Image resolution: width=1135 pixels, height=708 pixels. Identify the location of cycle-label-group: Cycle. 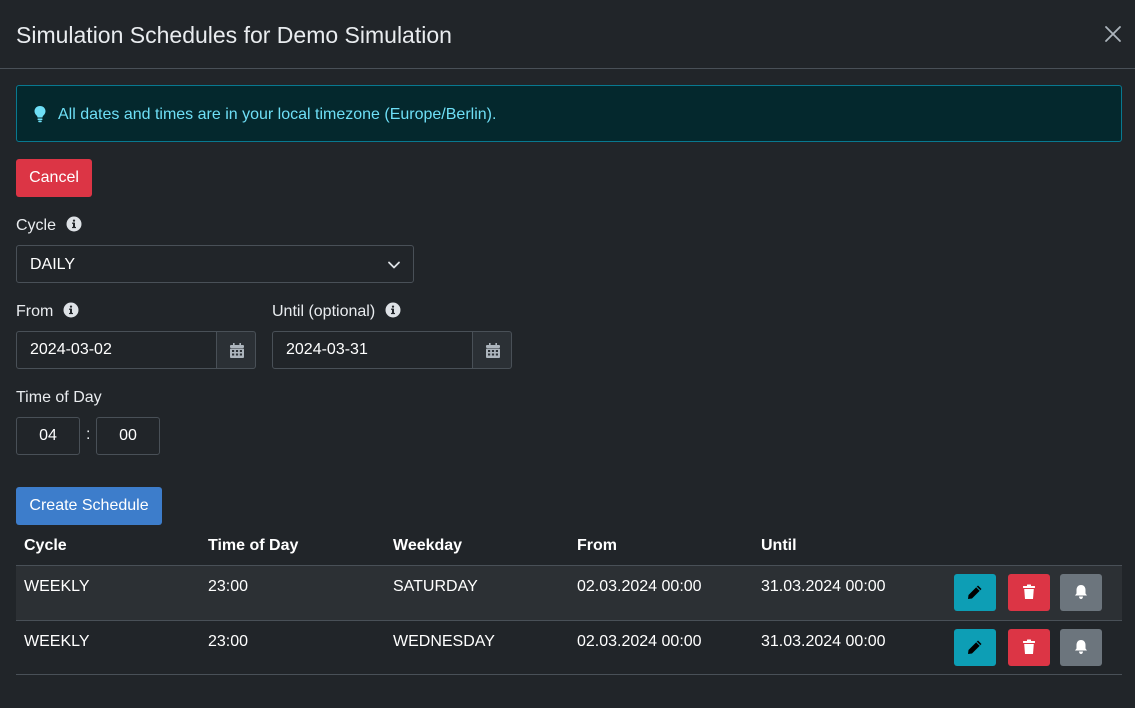
(49, 226).